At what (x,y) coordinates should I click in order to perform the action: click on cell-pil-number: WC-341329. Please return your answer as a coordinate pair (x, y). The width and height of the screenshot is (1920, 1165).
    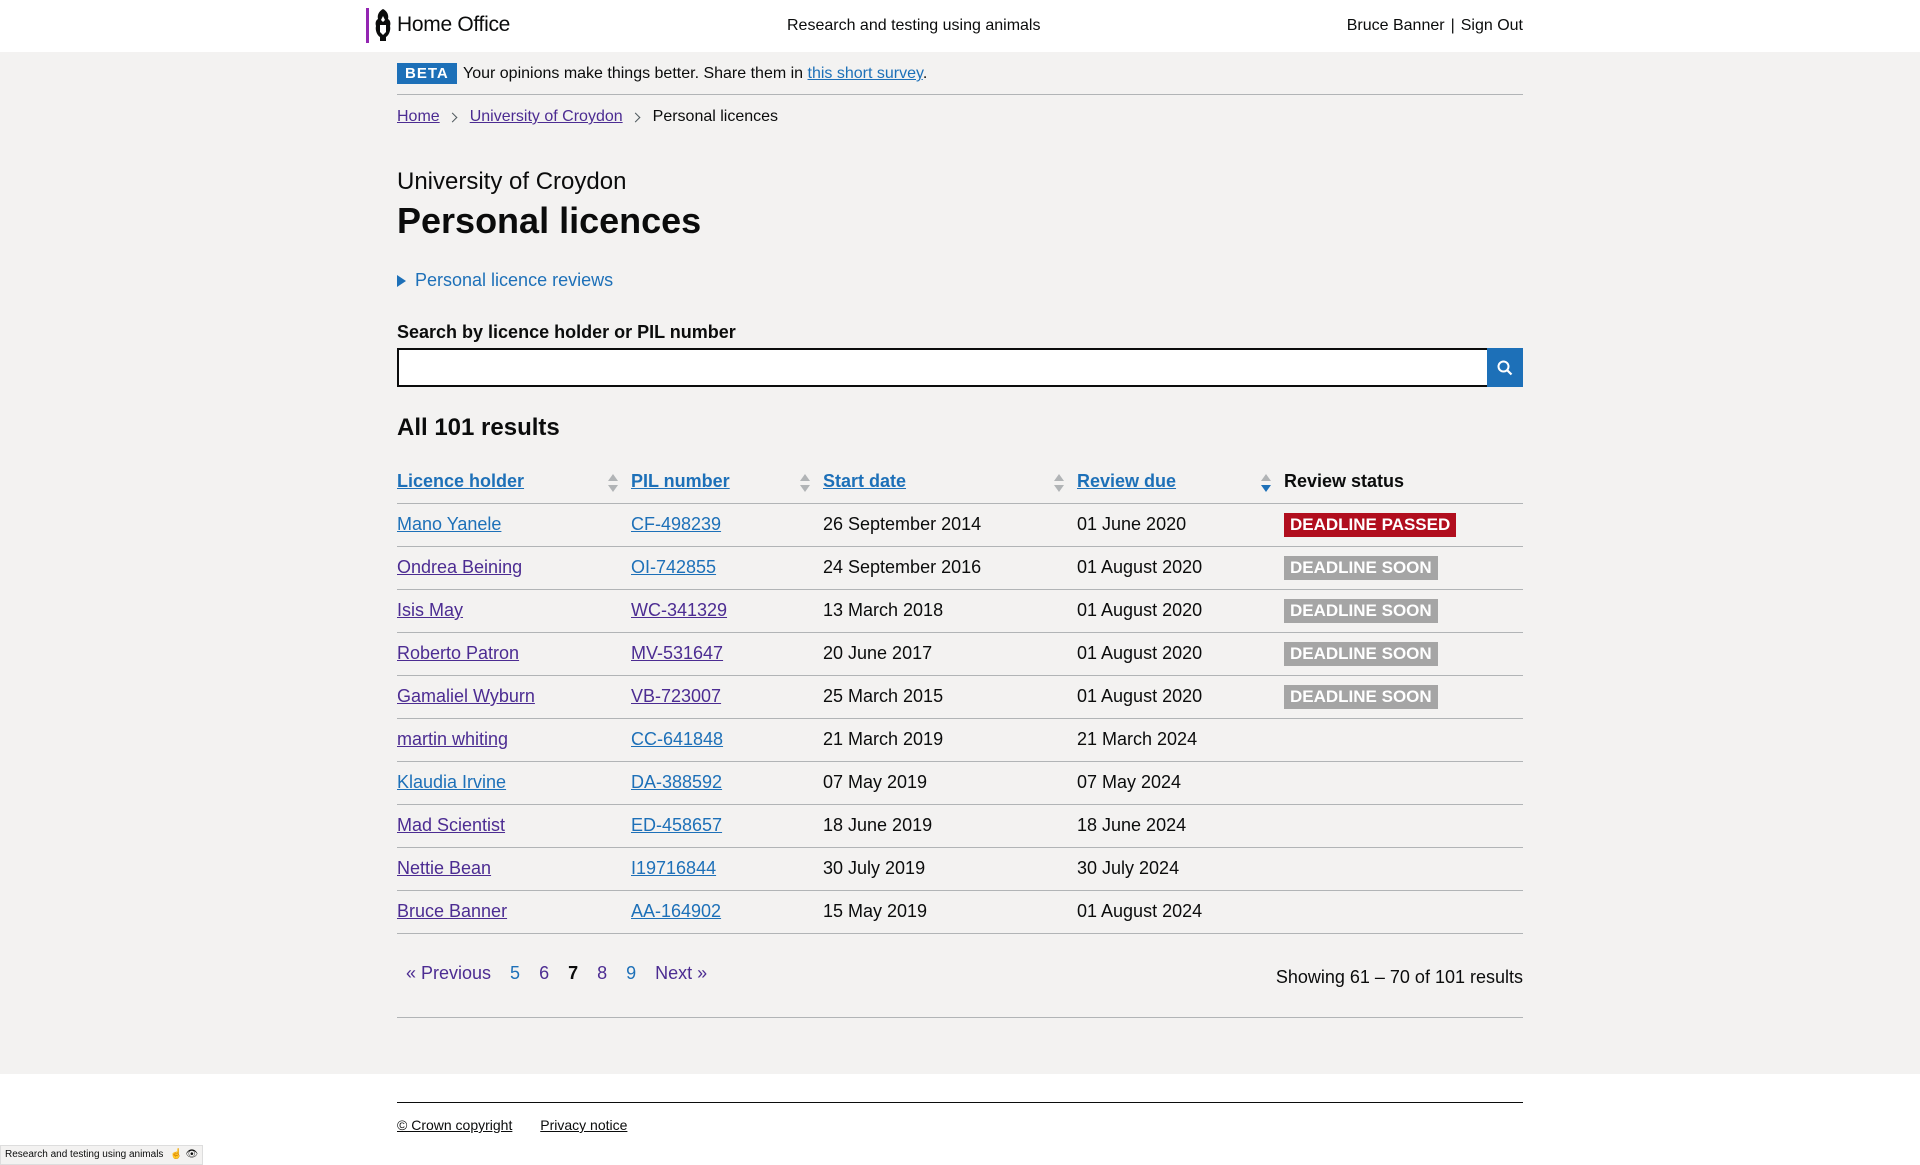
    Looking at the image, I should click on (727, 611).